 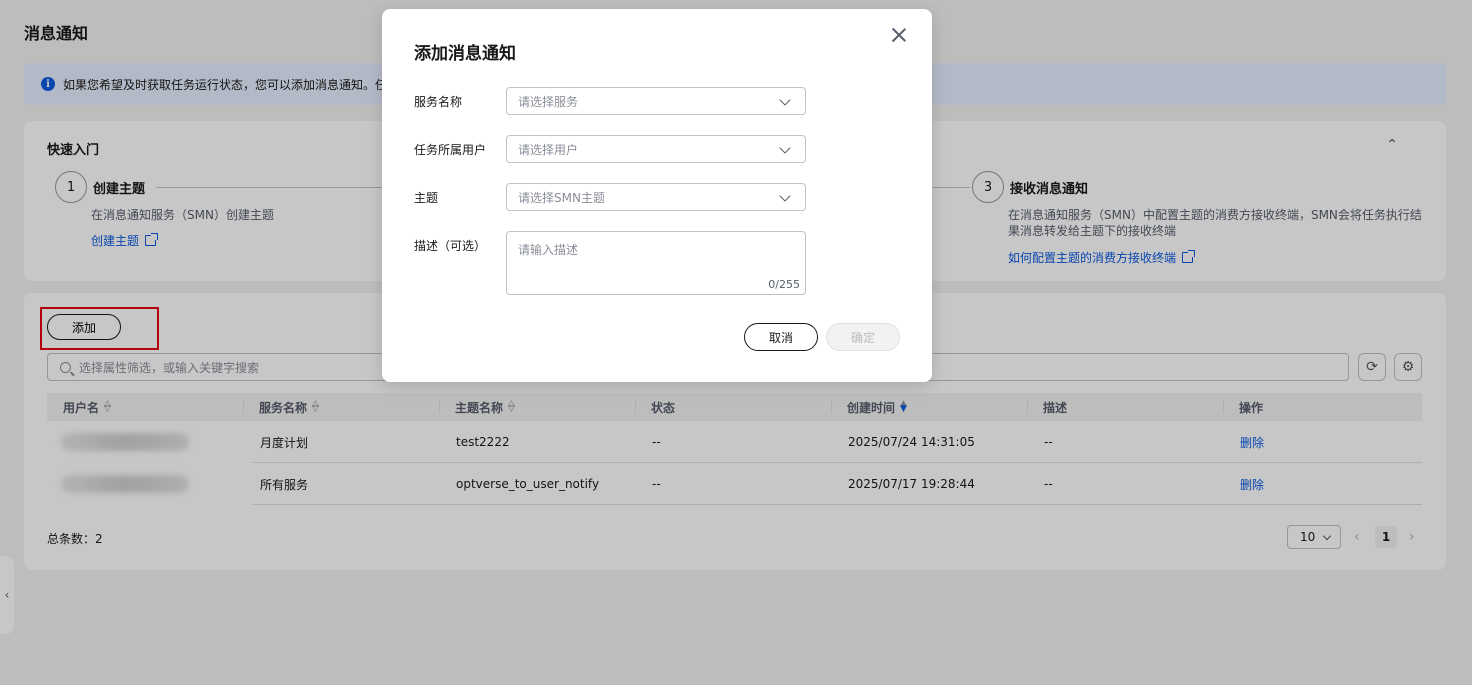 I want to click on textarea-placeholder: 请输入描述, so click(x=548, y=250).